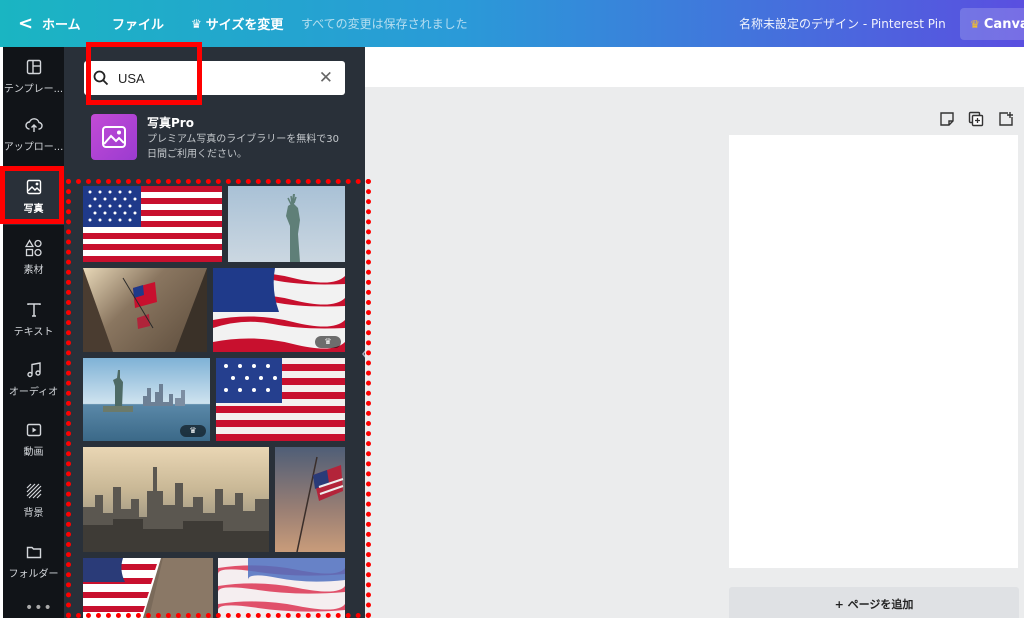 This screenshot has width=1024, height=618. I want to click on photos-tab-highlight-box, so click(32, 195).